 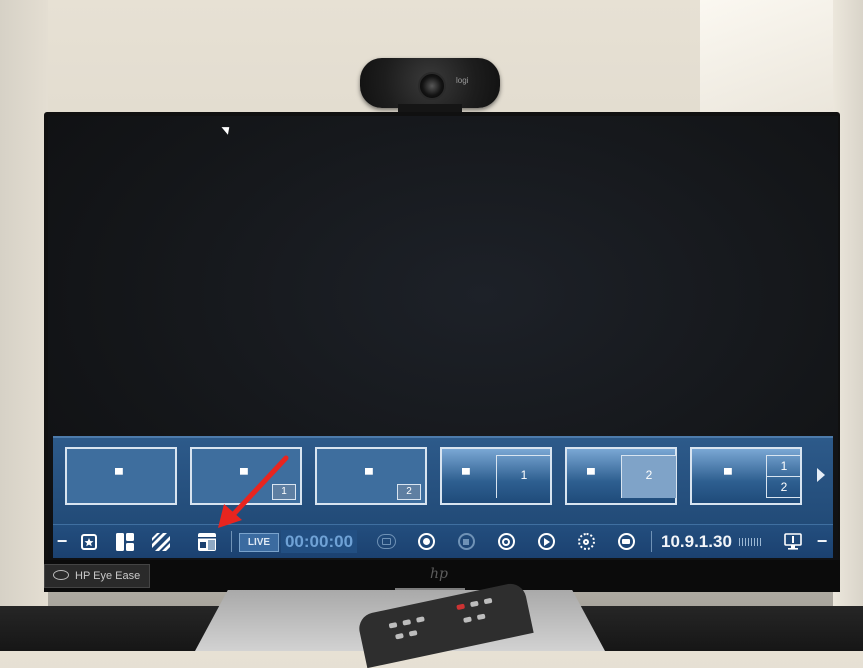 I want to click on video-button, so click(x=626, y=541).